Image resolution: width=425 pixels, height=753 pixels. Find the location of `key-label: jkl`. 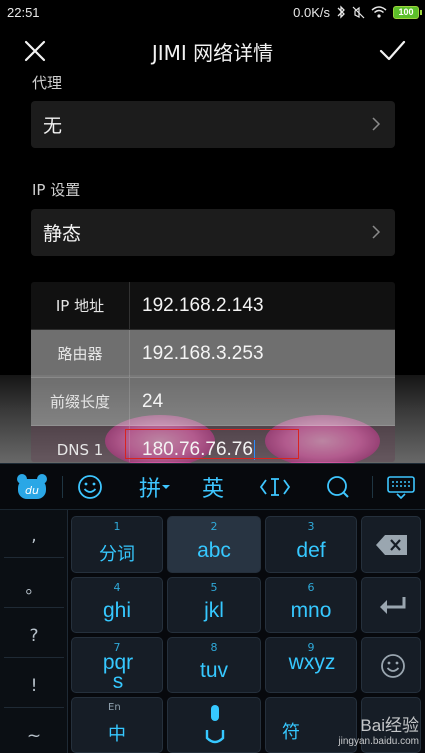

key-label: jkl is located at coordinates (214, 610).